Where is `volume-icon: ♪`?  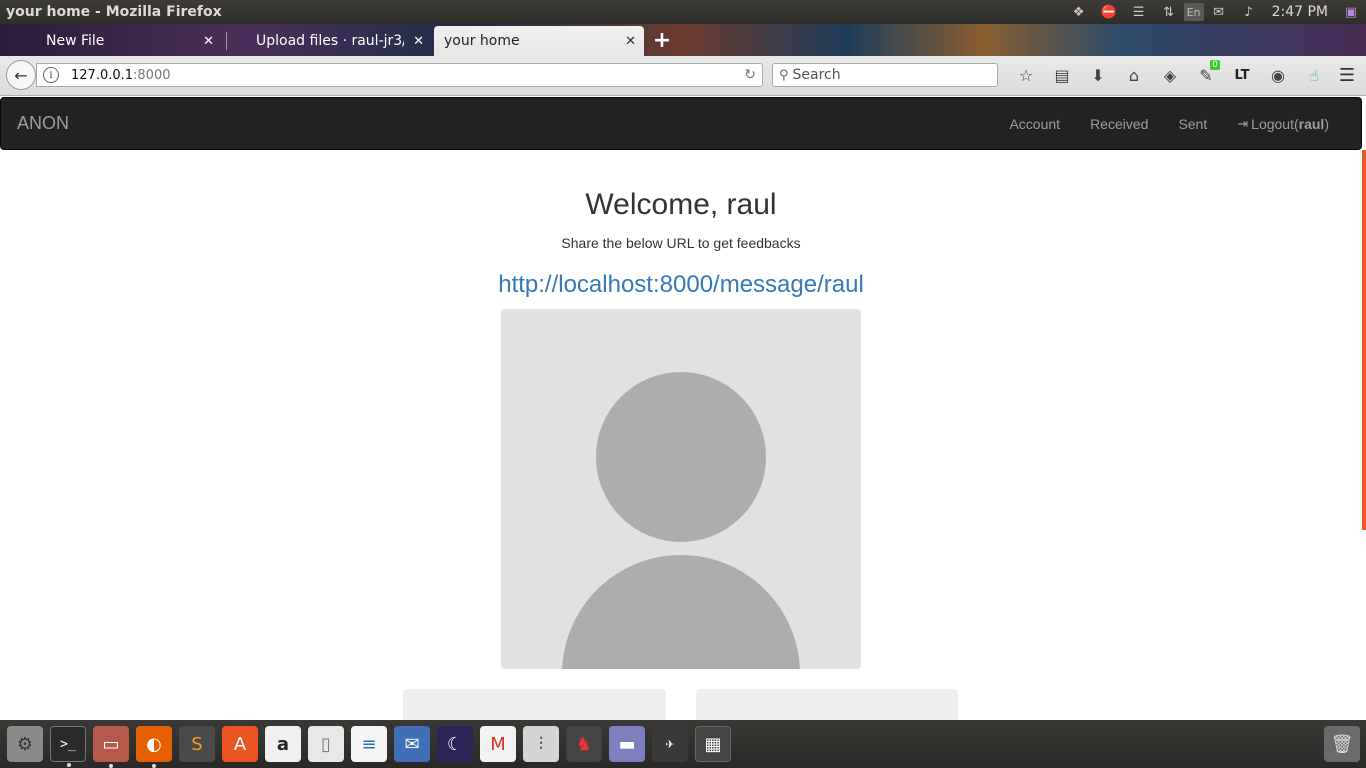 volume-icon: ♪ is located at coordinates (1249, 12).